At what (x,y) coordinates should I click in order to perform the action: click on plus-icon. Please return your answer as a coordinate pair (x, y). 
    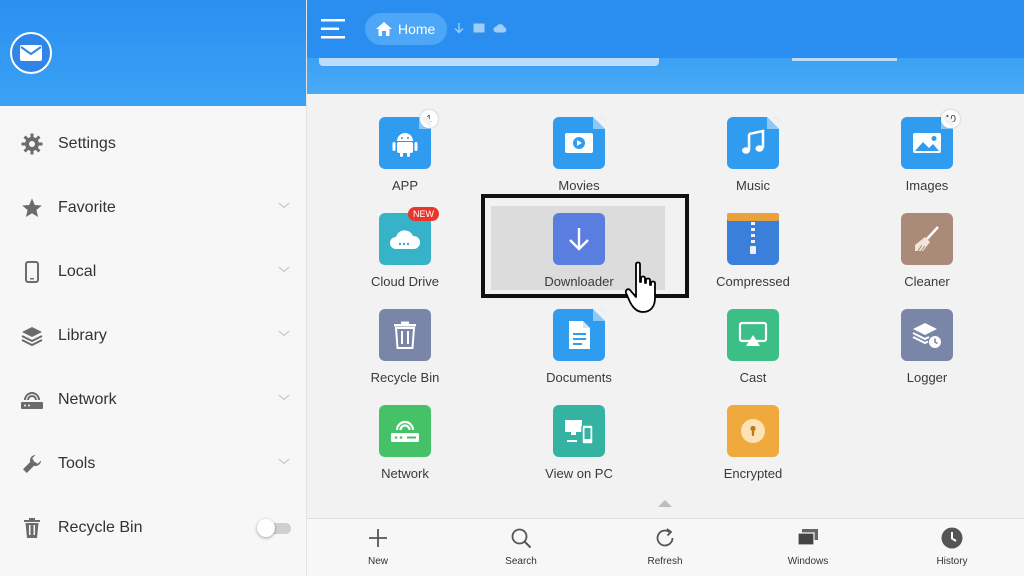
    Looking at the image, I should click on (378, 538).